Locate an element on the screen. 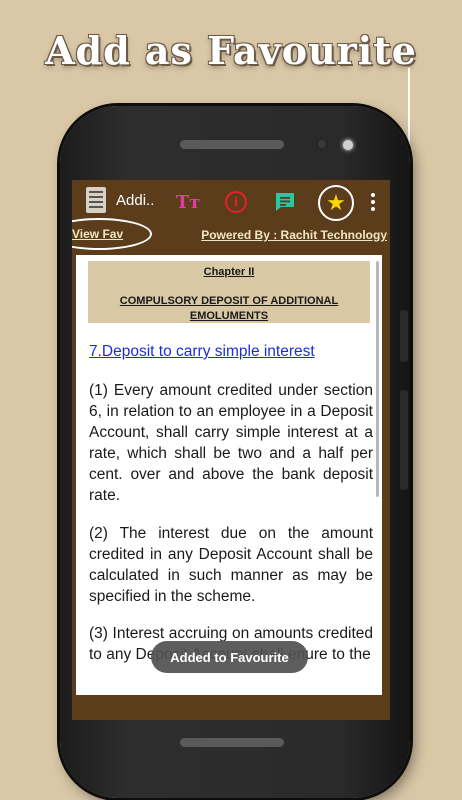 The height and width of the screenshot is (800, 462). powered-by-link: Powered By : Rachit Technology is located at coordinates (294, 235).